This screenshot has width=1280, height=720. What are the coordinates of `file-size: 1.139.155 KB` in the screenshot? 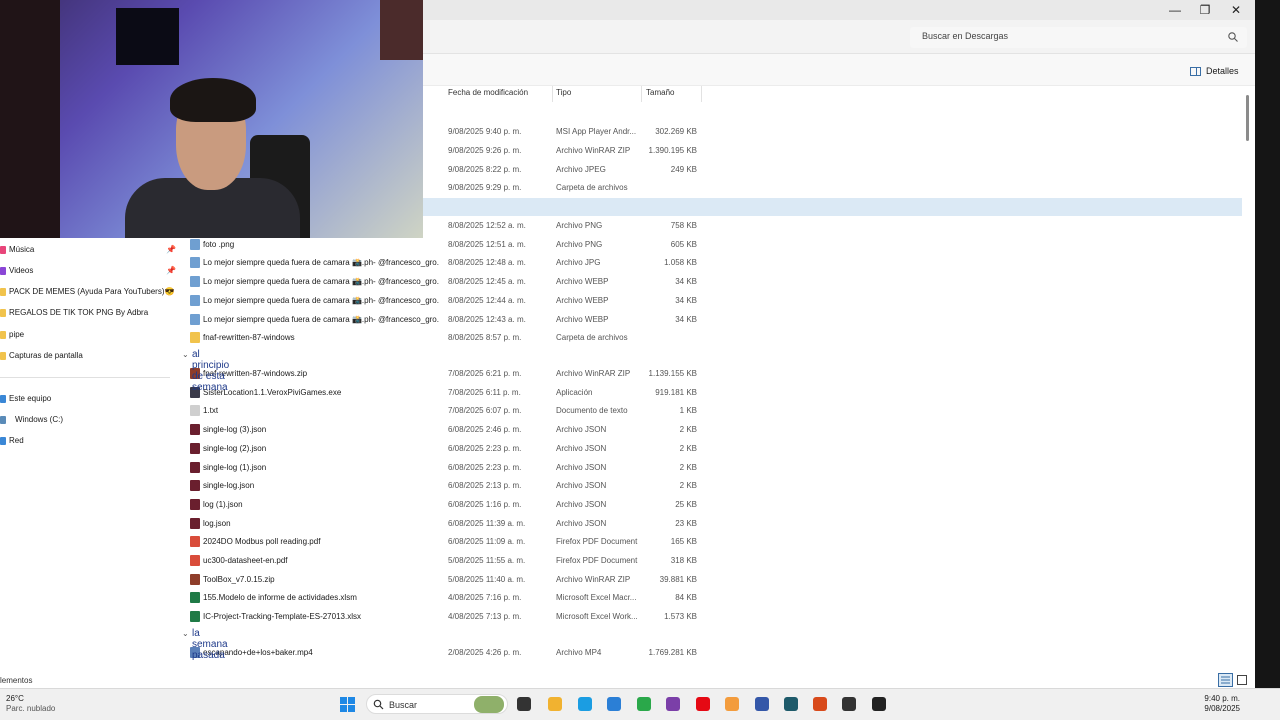 It's located at (672, 373).